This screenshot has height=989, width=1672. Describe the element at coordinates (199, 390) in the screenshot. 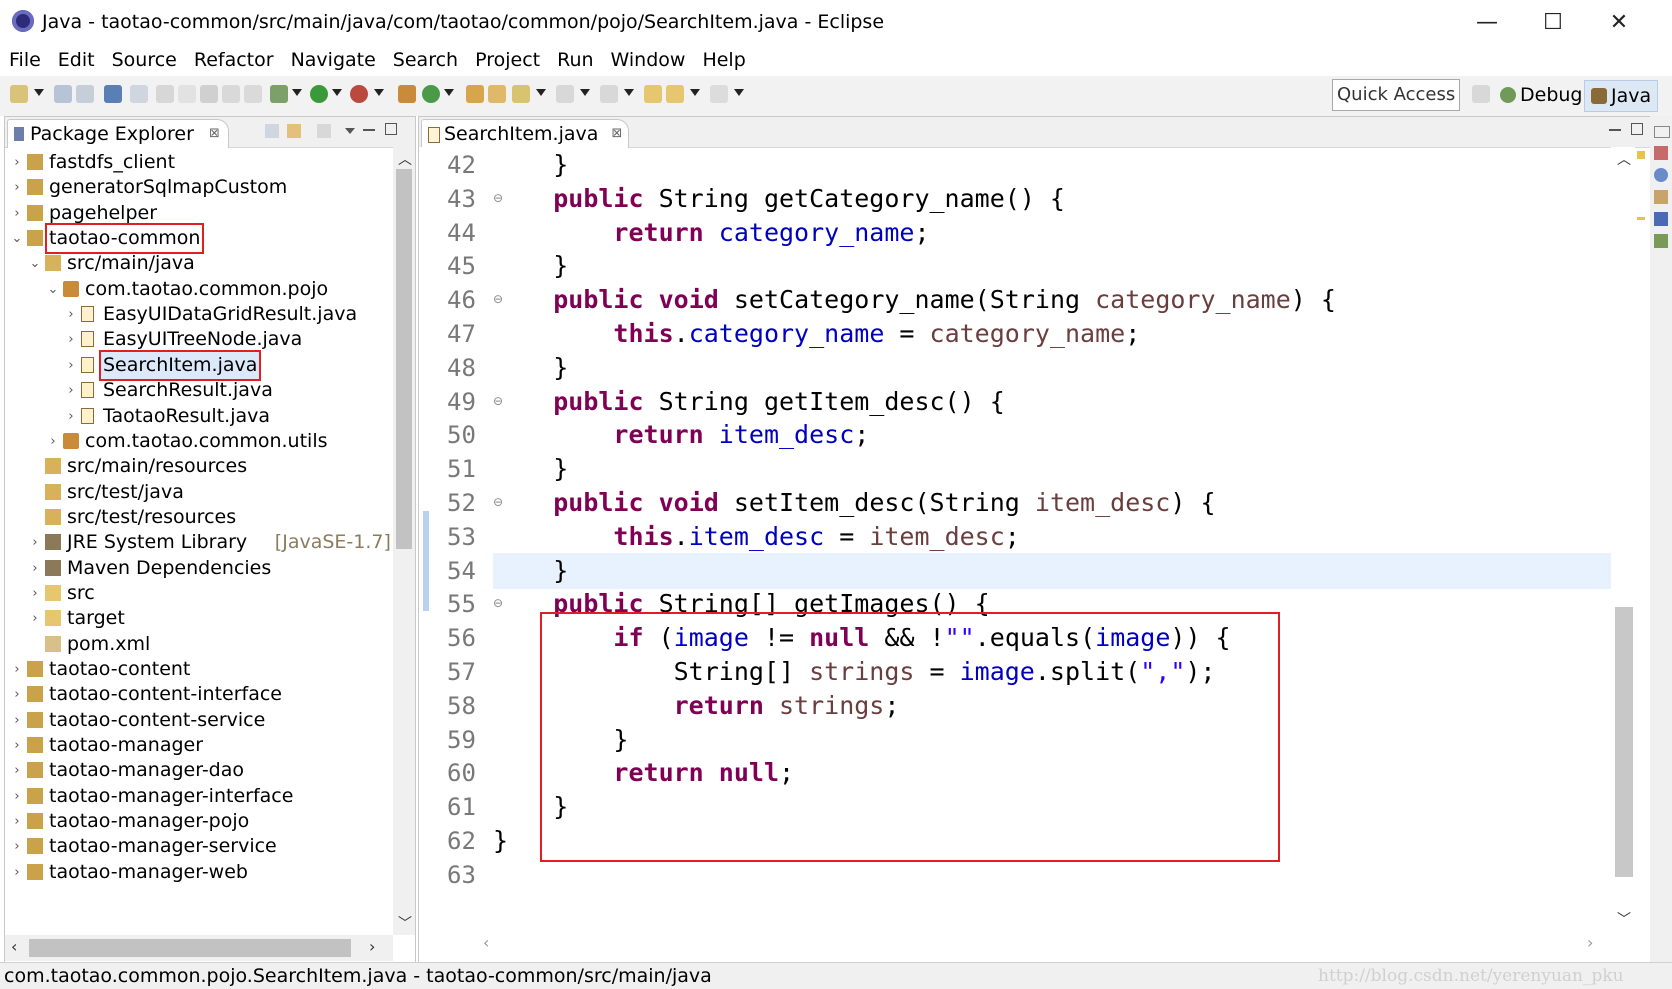

I see `tree-item: › SearchResult.java` at that location.